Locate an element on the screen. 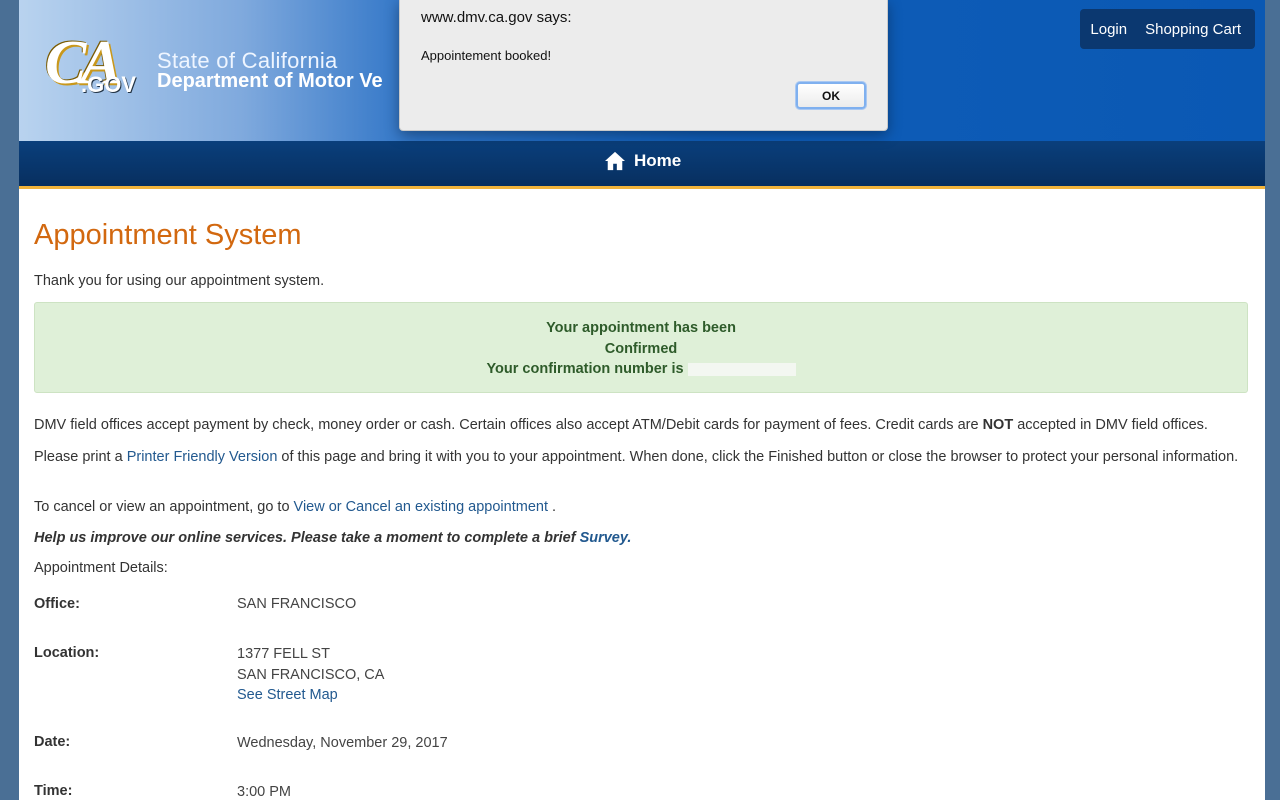  login-link: Login is located at coordinates (1108, 29).